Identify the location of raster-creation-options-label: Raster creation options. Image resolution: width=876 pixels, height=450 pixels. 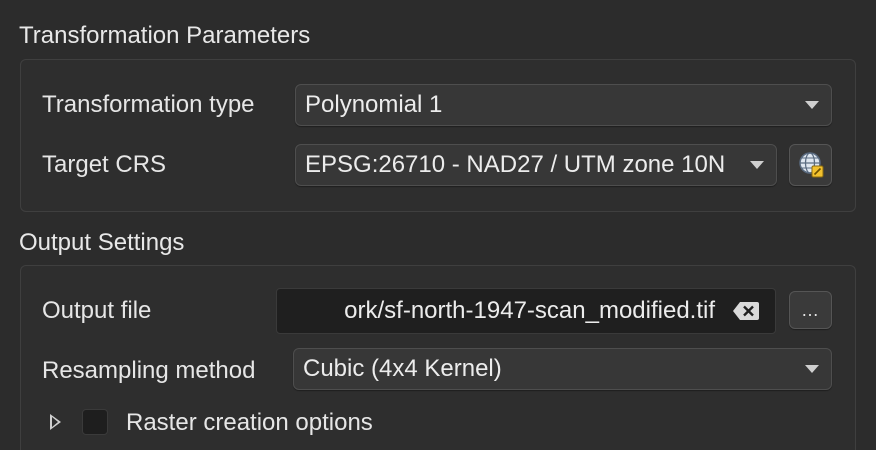
(249, 423).